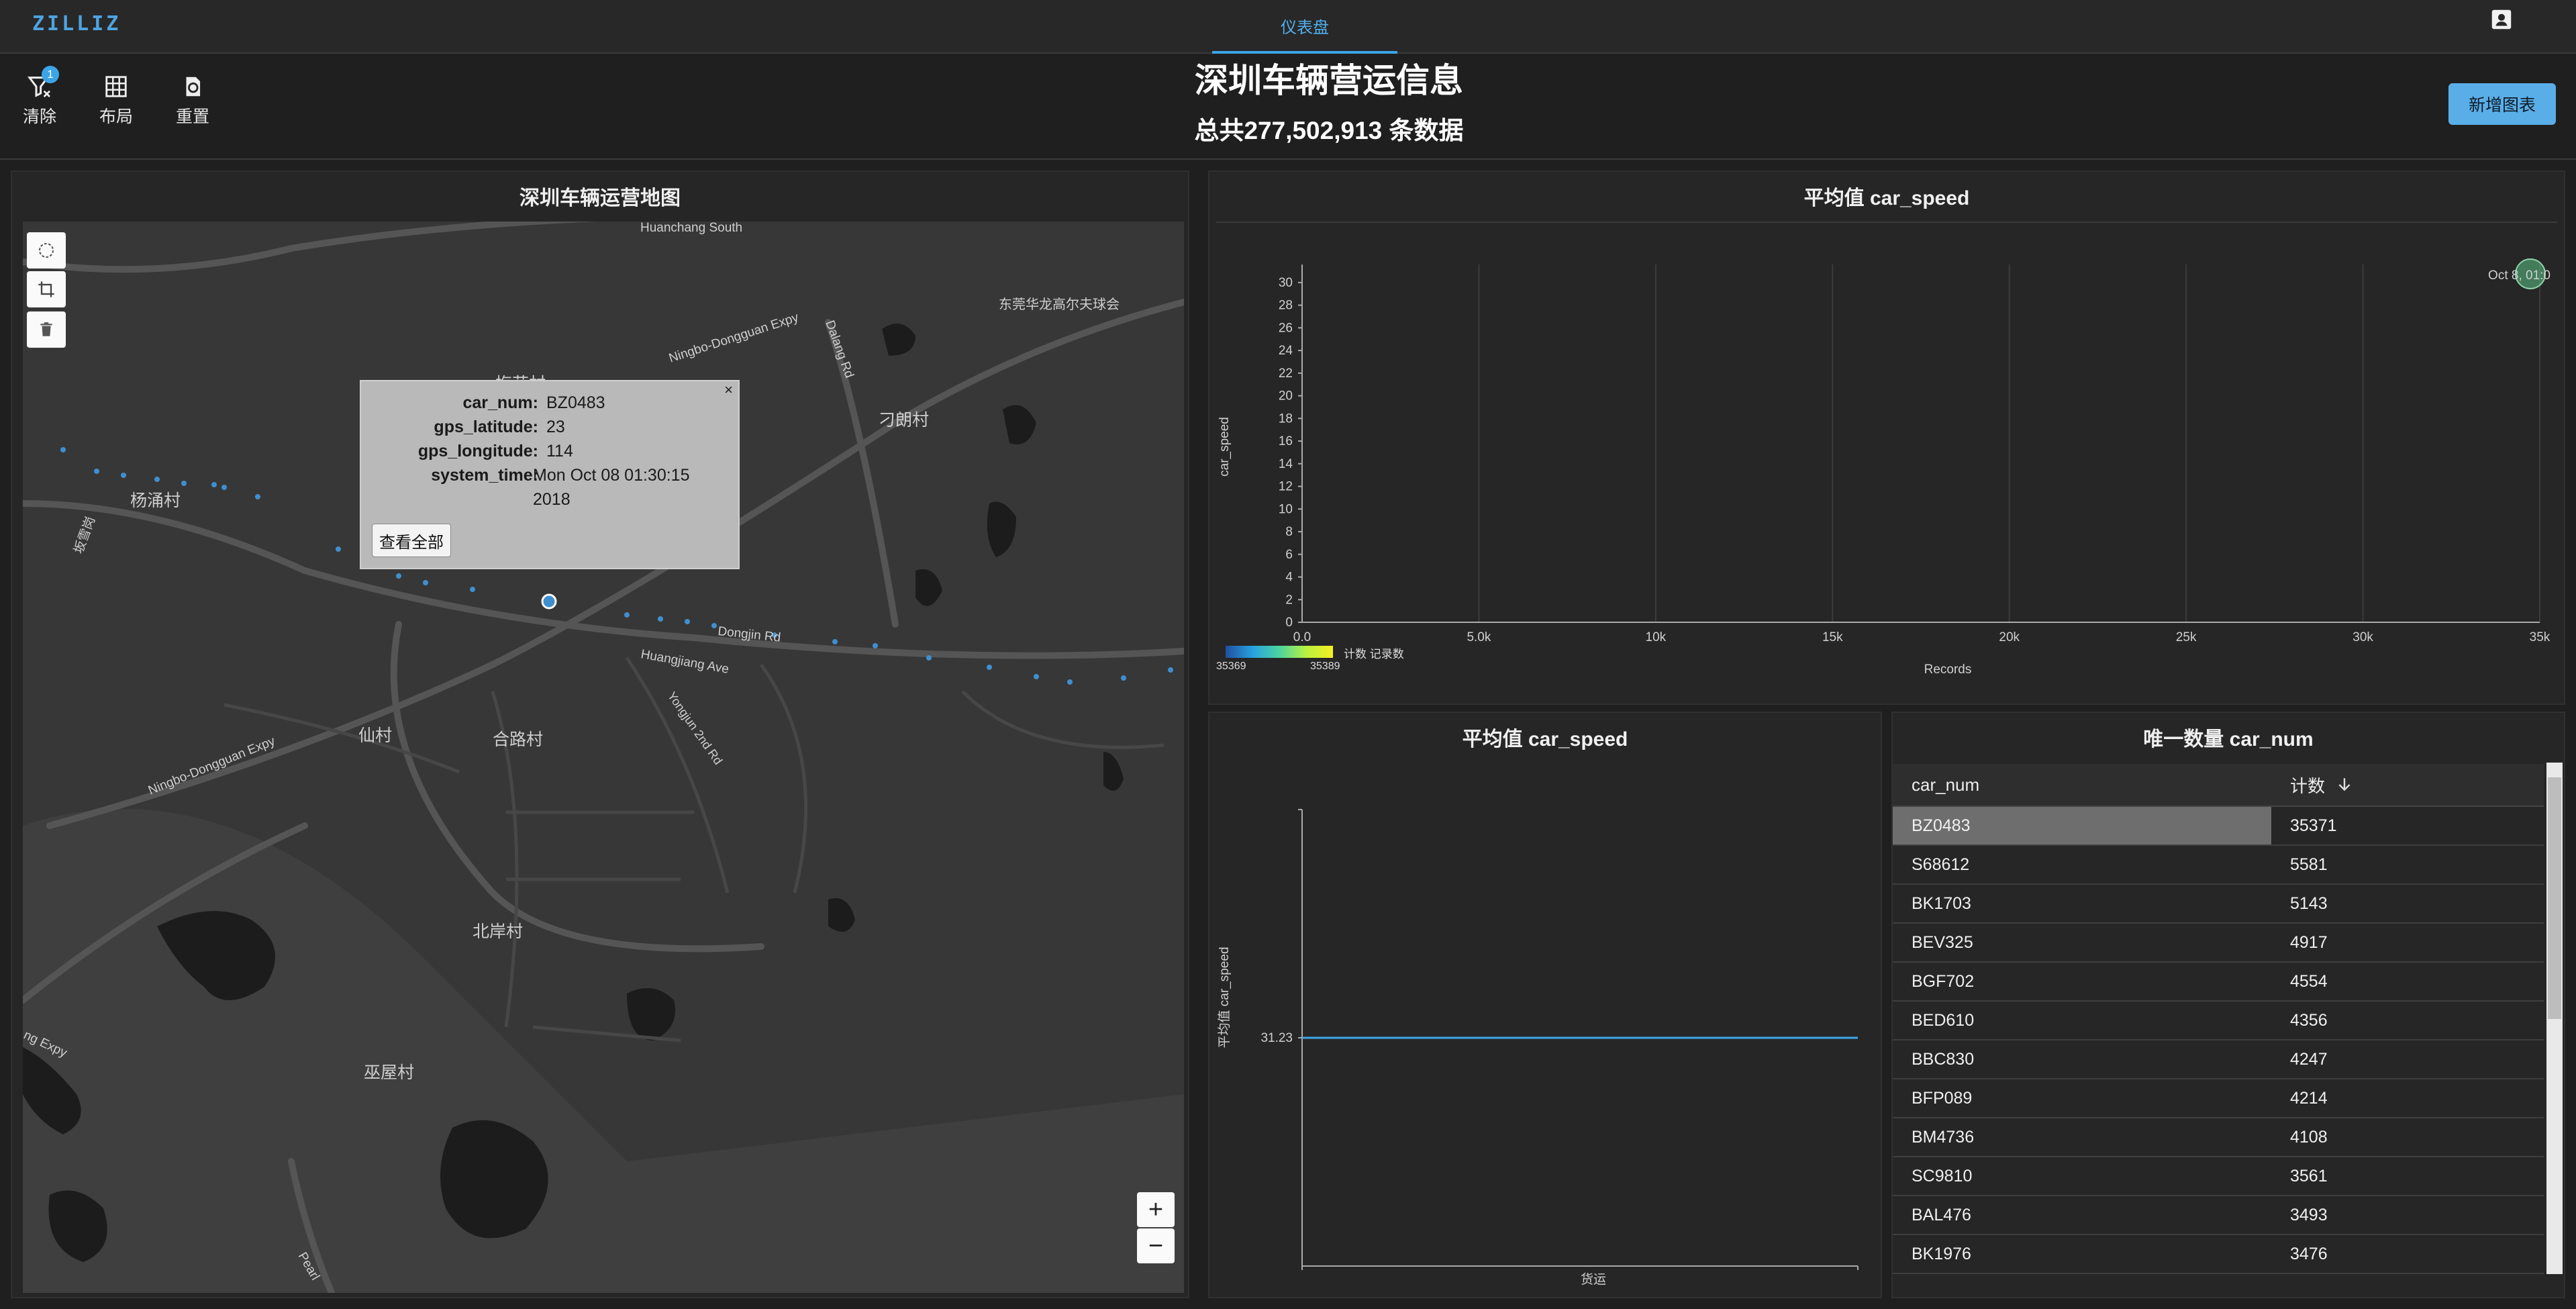 This screenshot has height=1309, width=2576. What do you see at coordinates (1289, 623) in the screenshot?
I see `y-tick-label: 0` at bounding box center [1289, 623].